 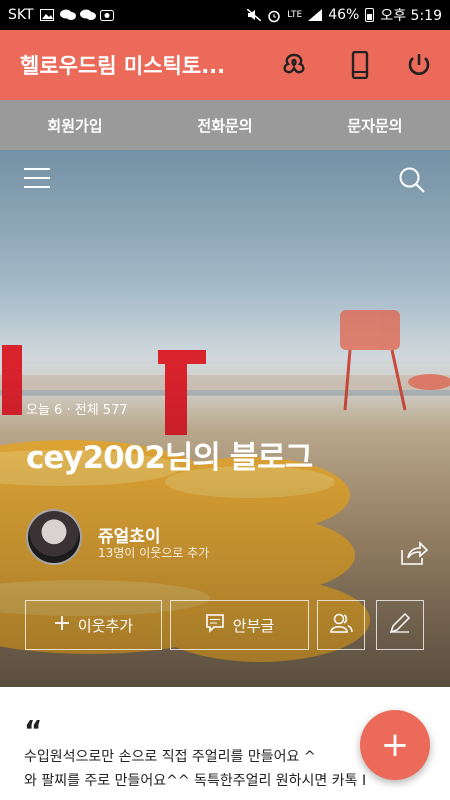 What do you see at coordinates (254, 15) in the screenshot?
I see `mute-icon` at bounding box center [254, 15].